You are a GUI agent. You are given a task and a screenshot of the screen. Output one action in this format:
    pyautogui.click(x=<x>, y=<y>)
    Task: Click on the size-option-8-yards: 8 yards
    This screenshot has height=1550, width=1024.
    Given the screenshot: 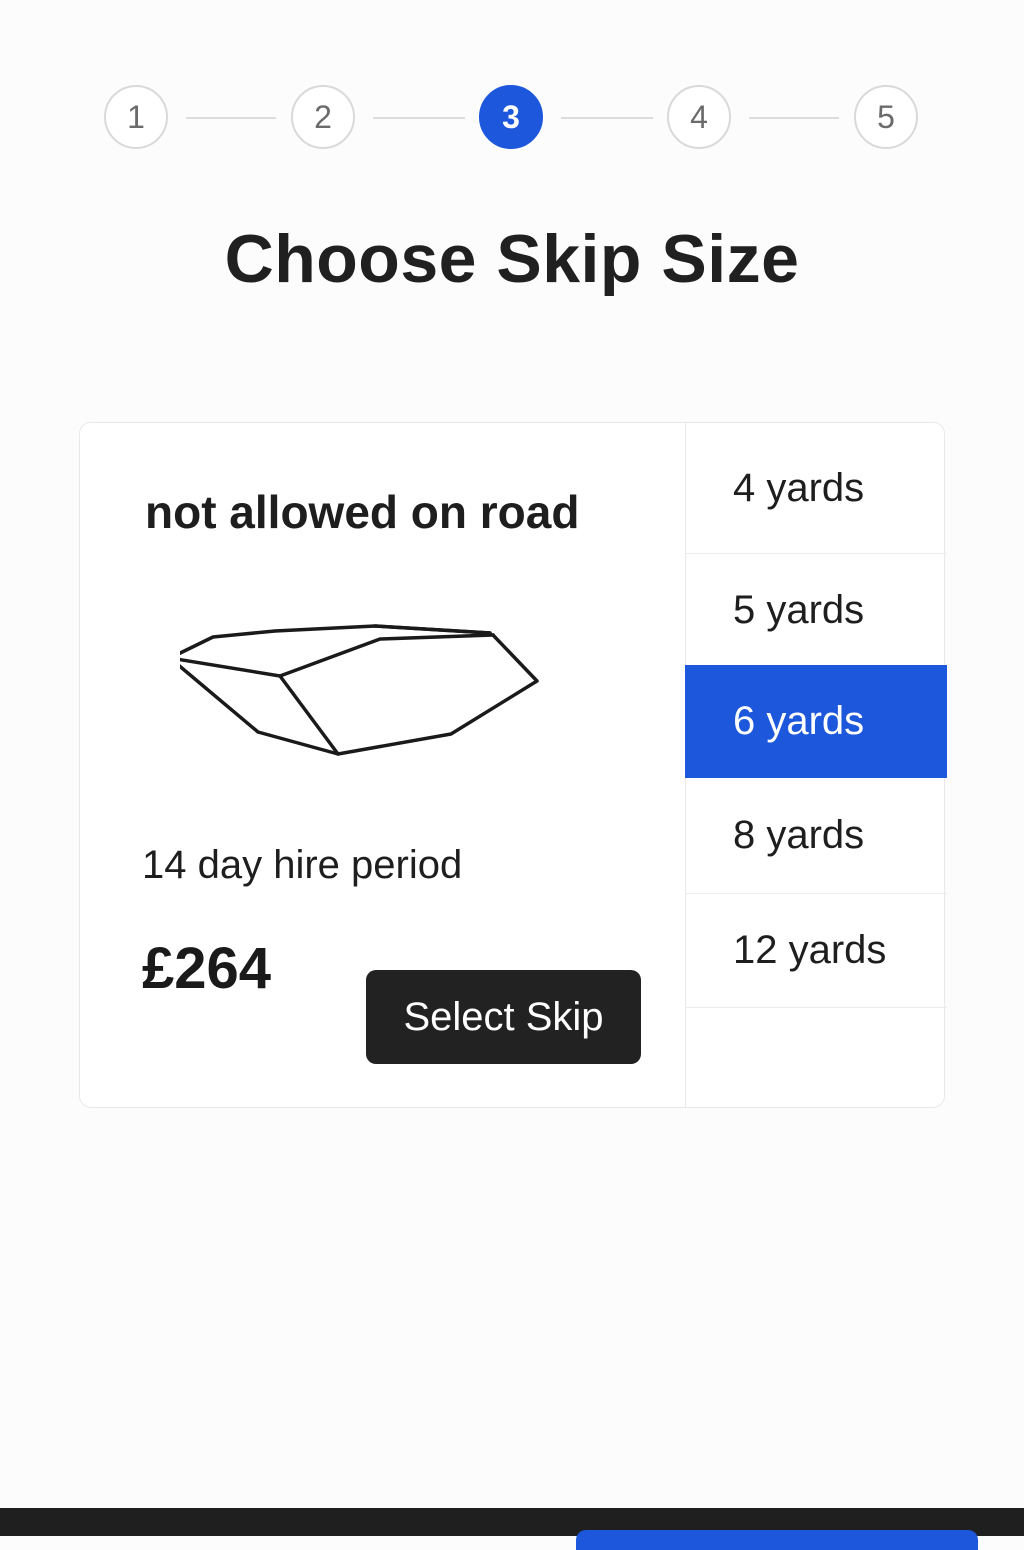 What is the action you would take?
    pyautogui.click(x=816, y=836)
    